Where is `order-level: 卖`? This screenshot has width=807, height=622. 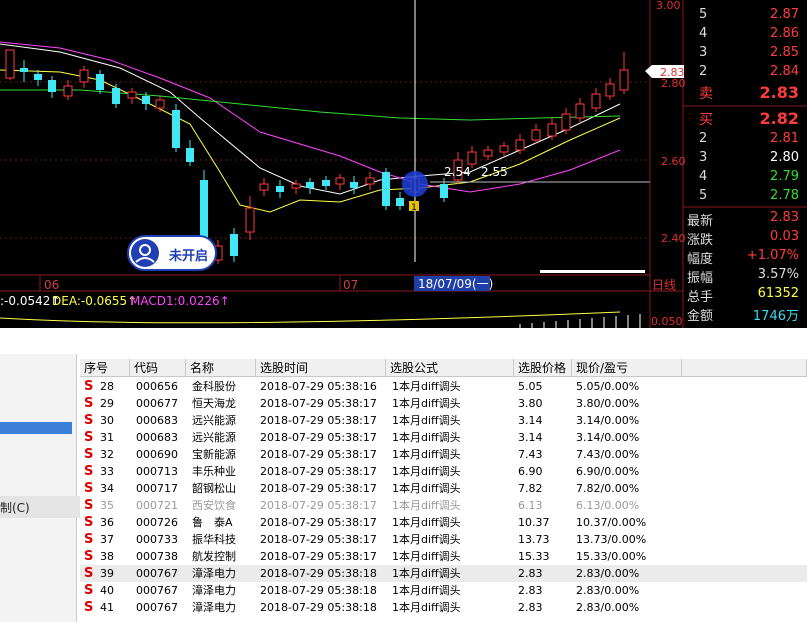
order-level: 卖 is located at coordinates (706, 94).